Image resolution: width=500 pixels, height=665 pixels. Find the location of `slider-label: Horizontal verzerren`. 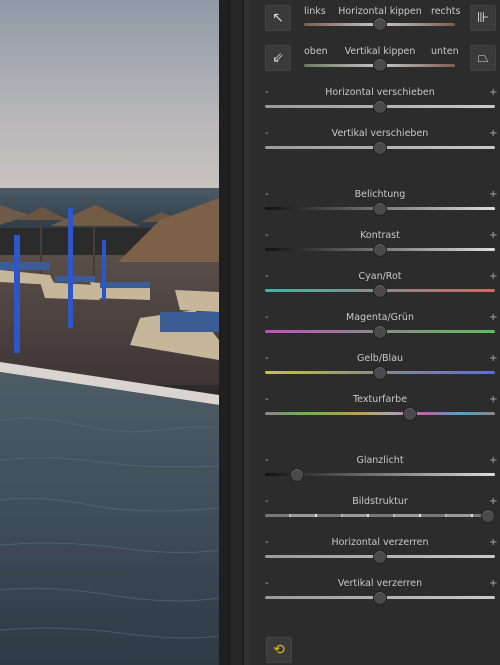

slider-label: Horizontal verzerren is located at coordinates (380, 542).